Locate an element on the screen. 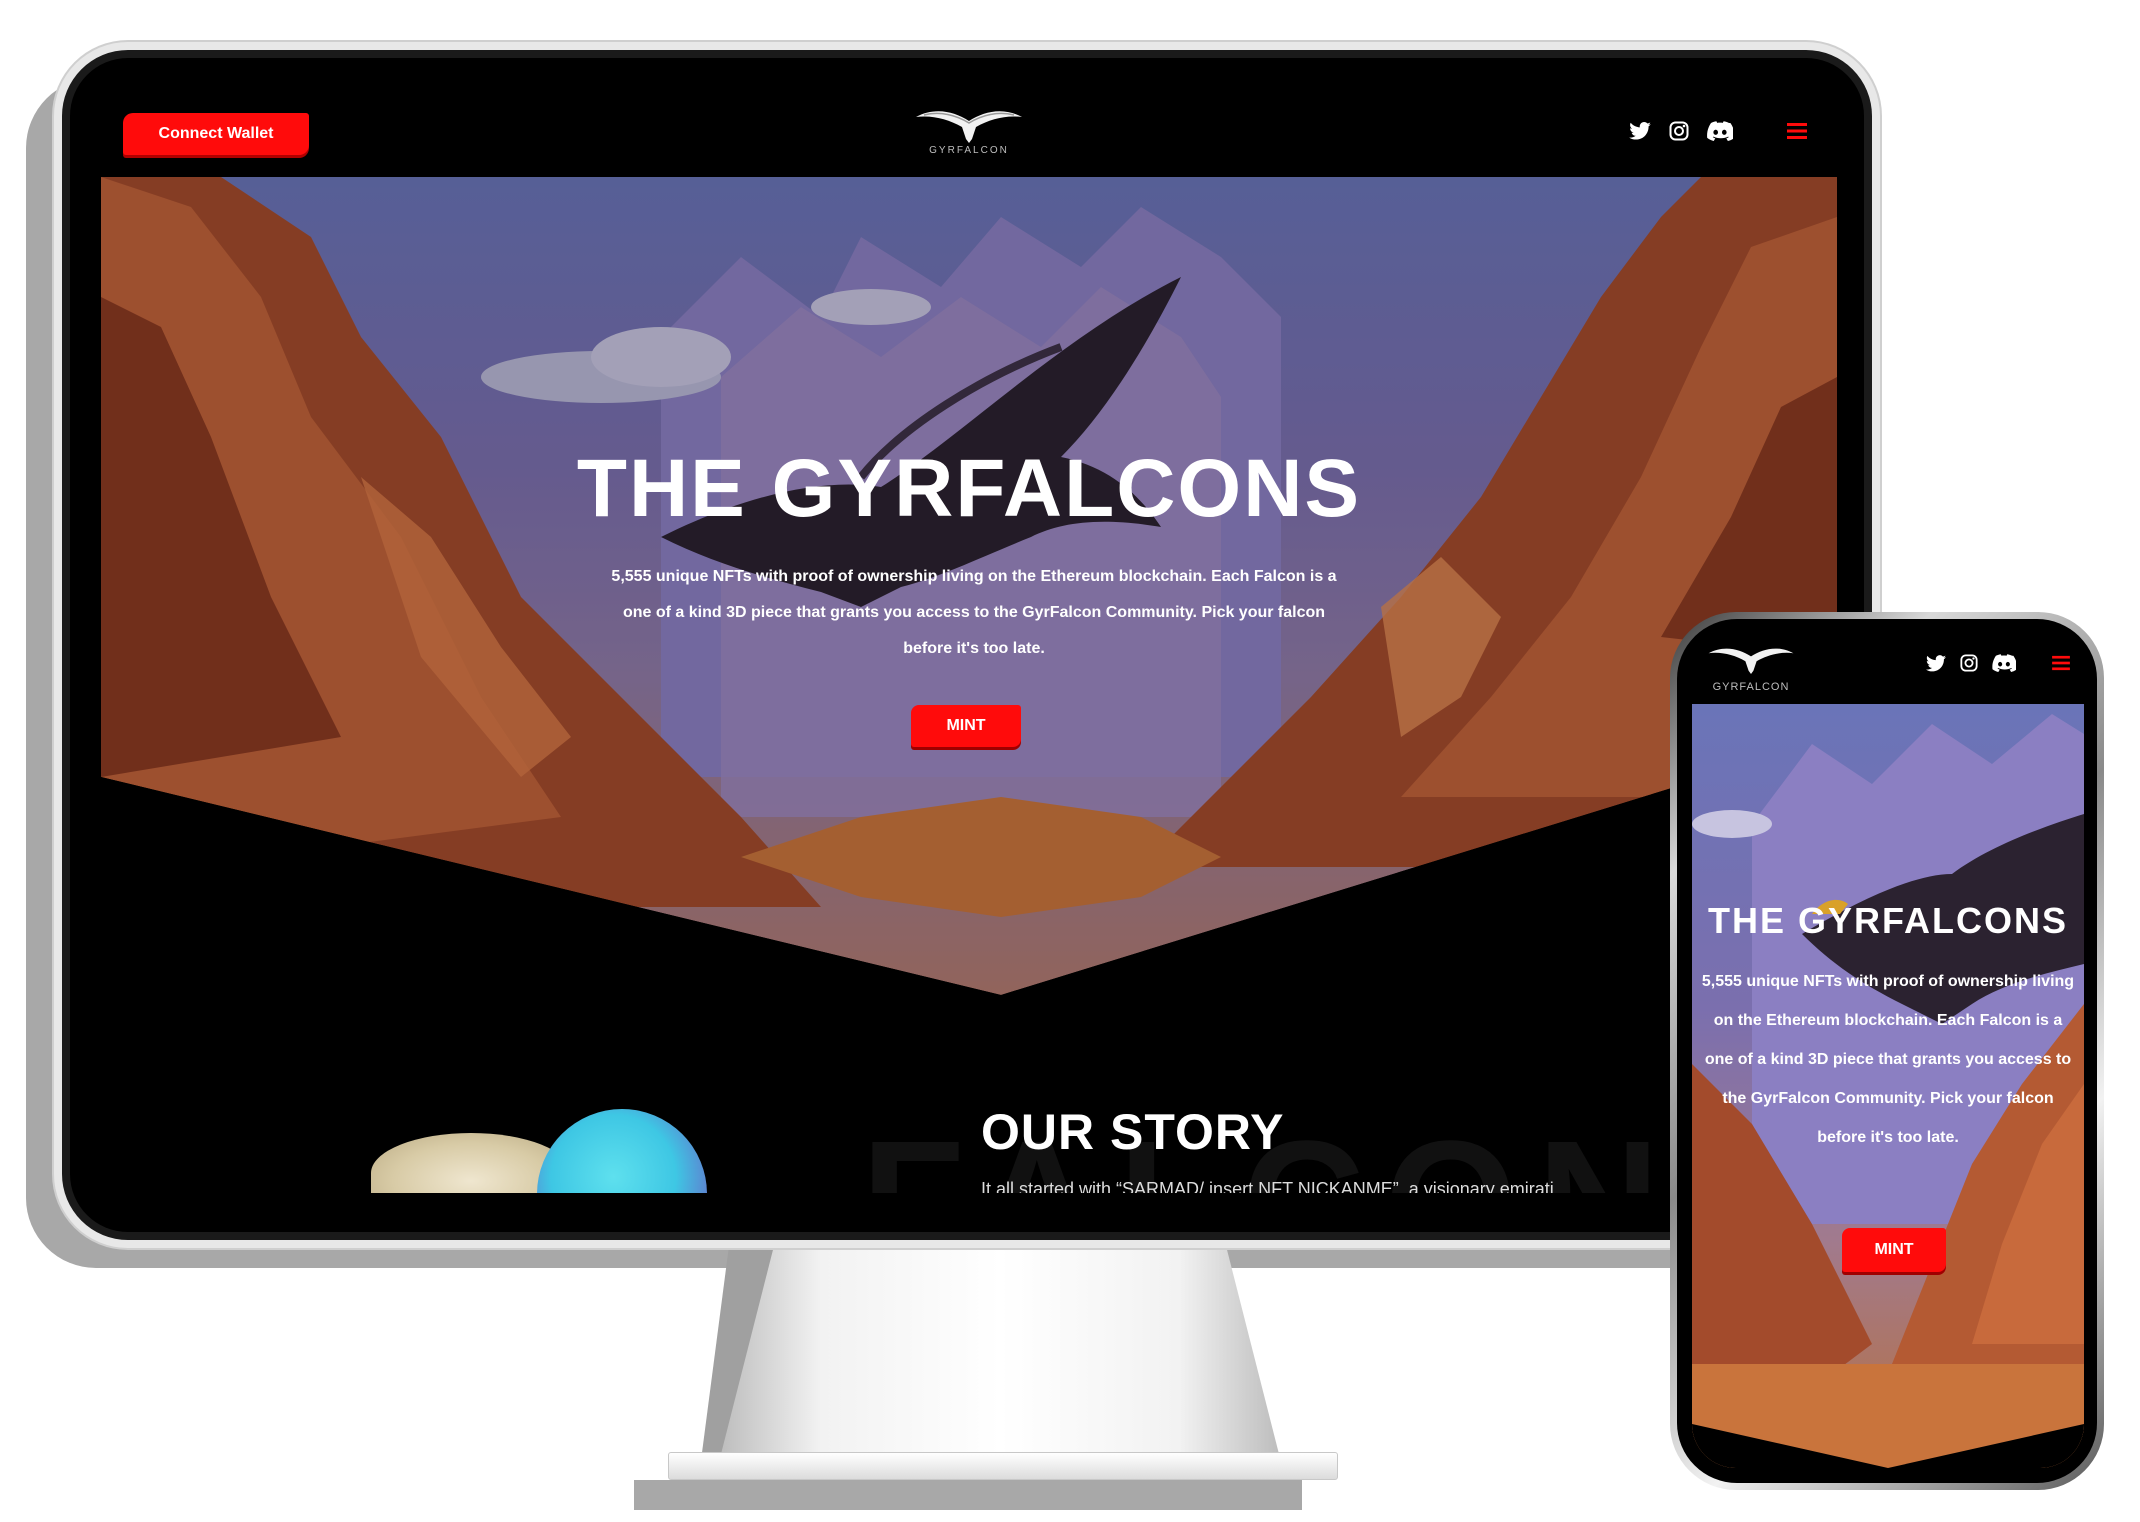 The image size is (2140, 1522). desktop-navbar: Connect Wallet GYRFALCON is located at coordinates (969, 135).